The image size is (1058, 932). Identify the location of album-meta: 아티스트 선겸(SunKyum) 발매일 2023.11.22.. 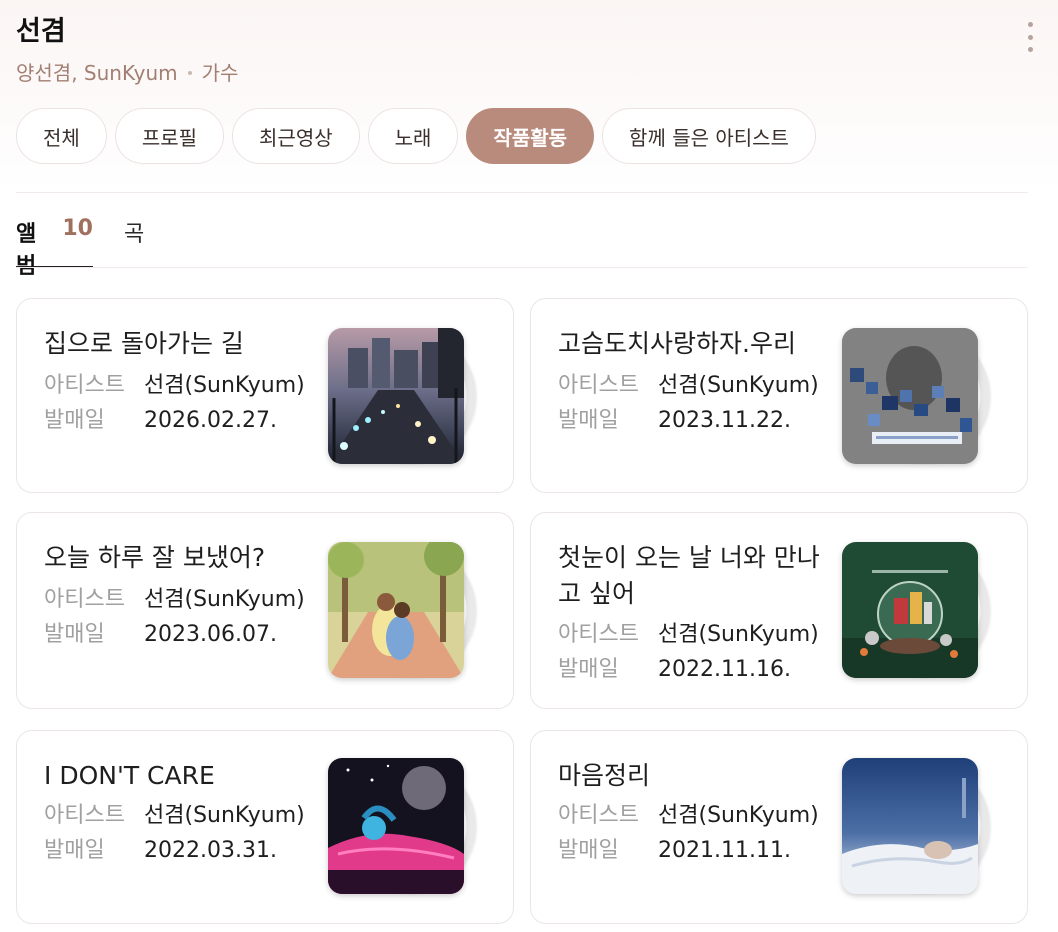
(688, 403).